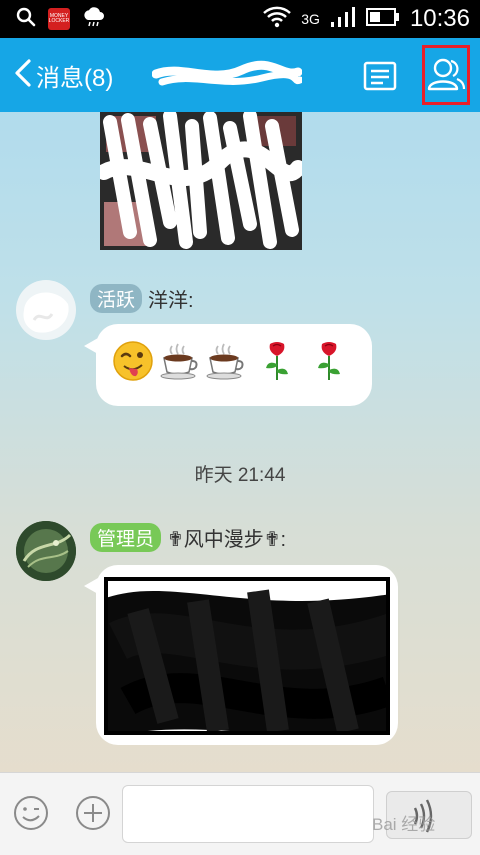  I want to click on chevron-left-icon, so click(23, 75).